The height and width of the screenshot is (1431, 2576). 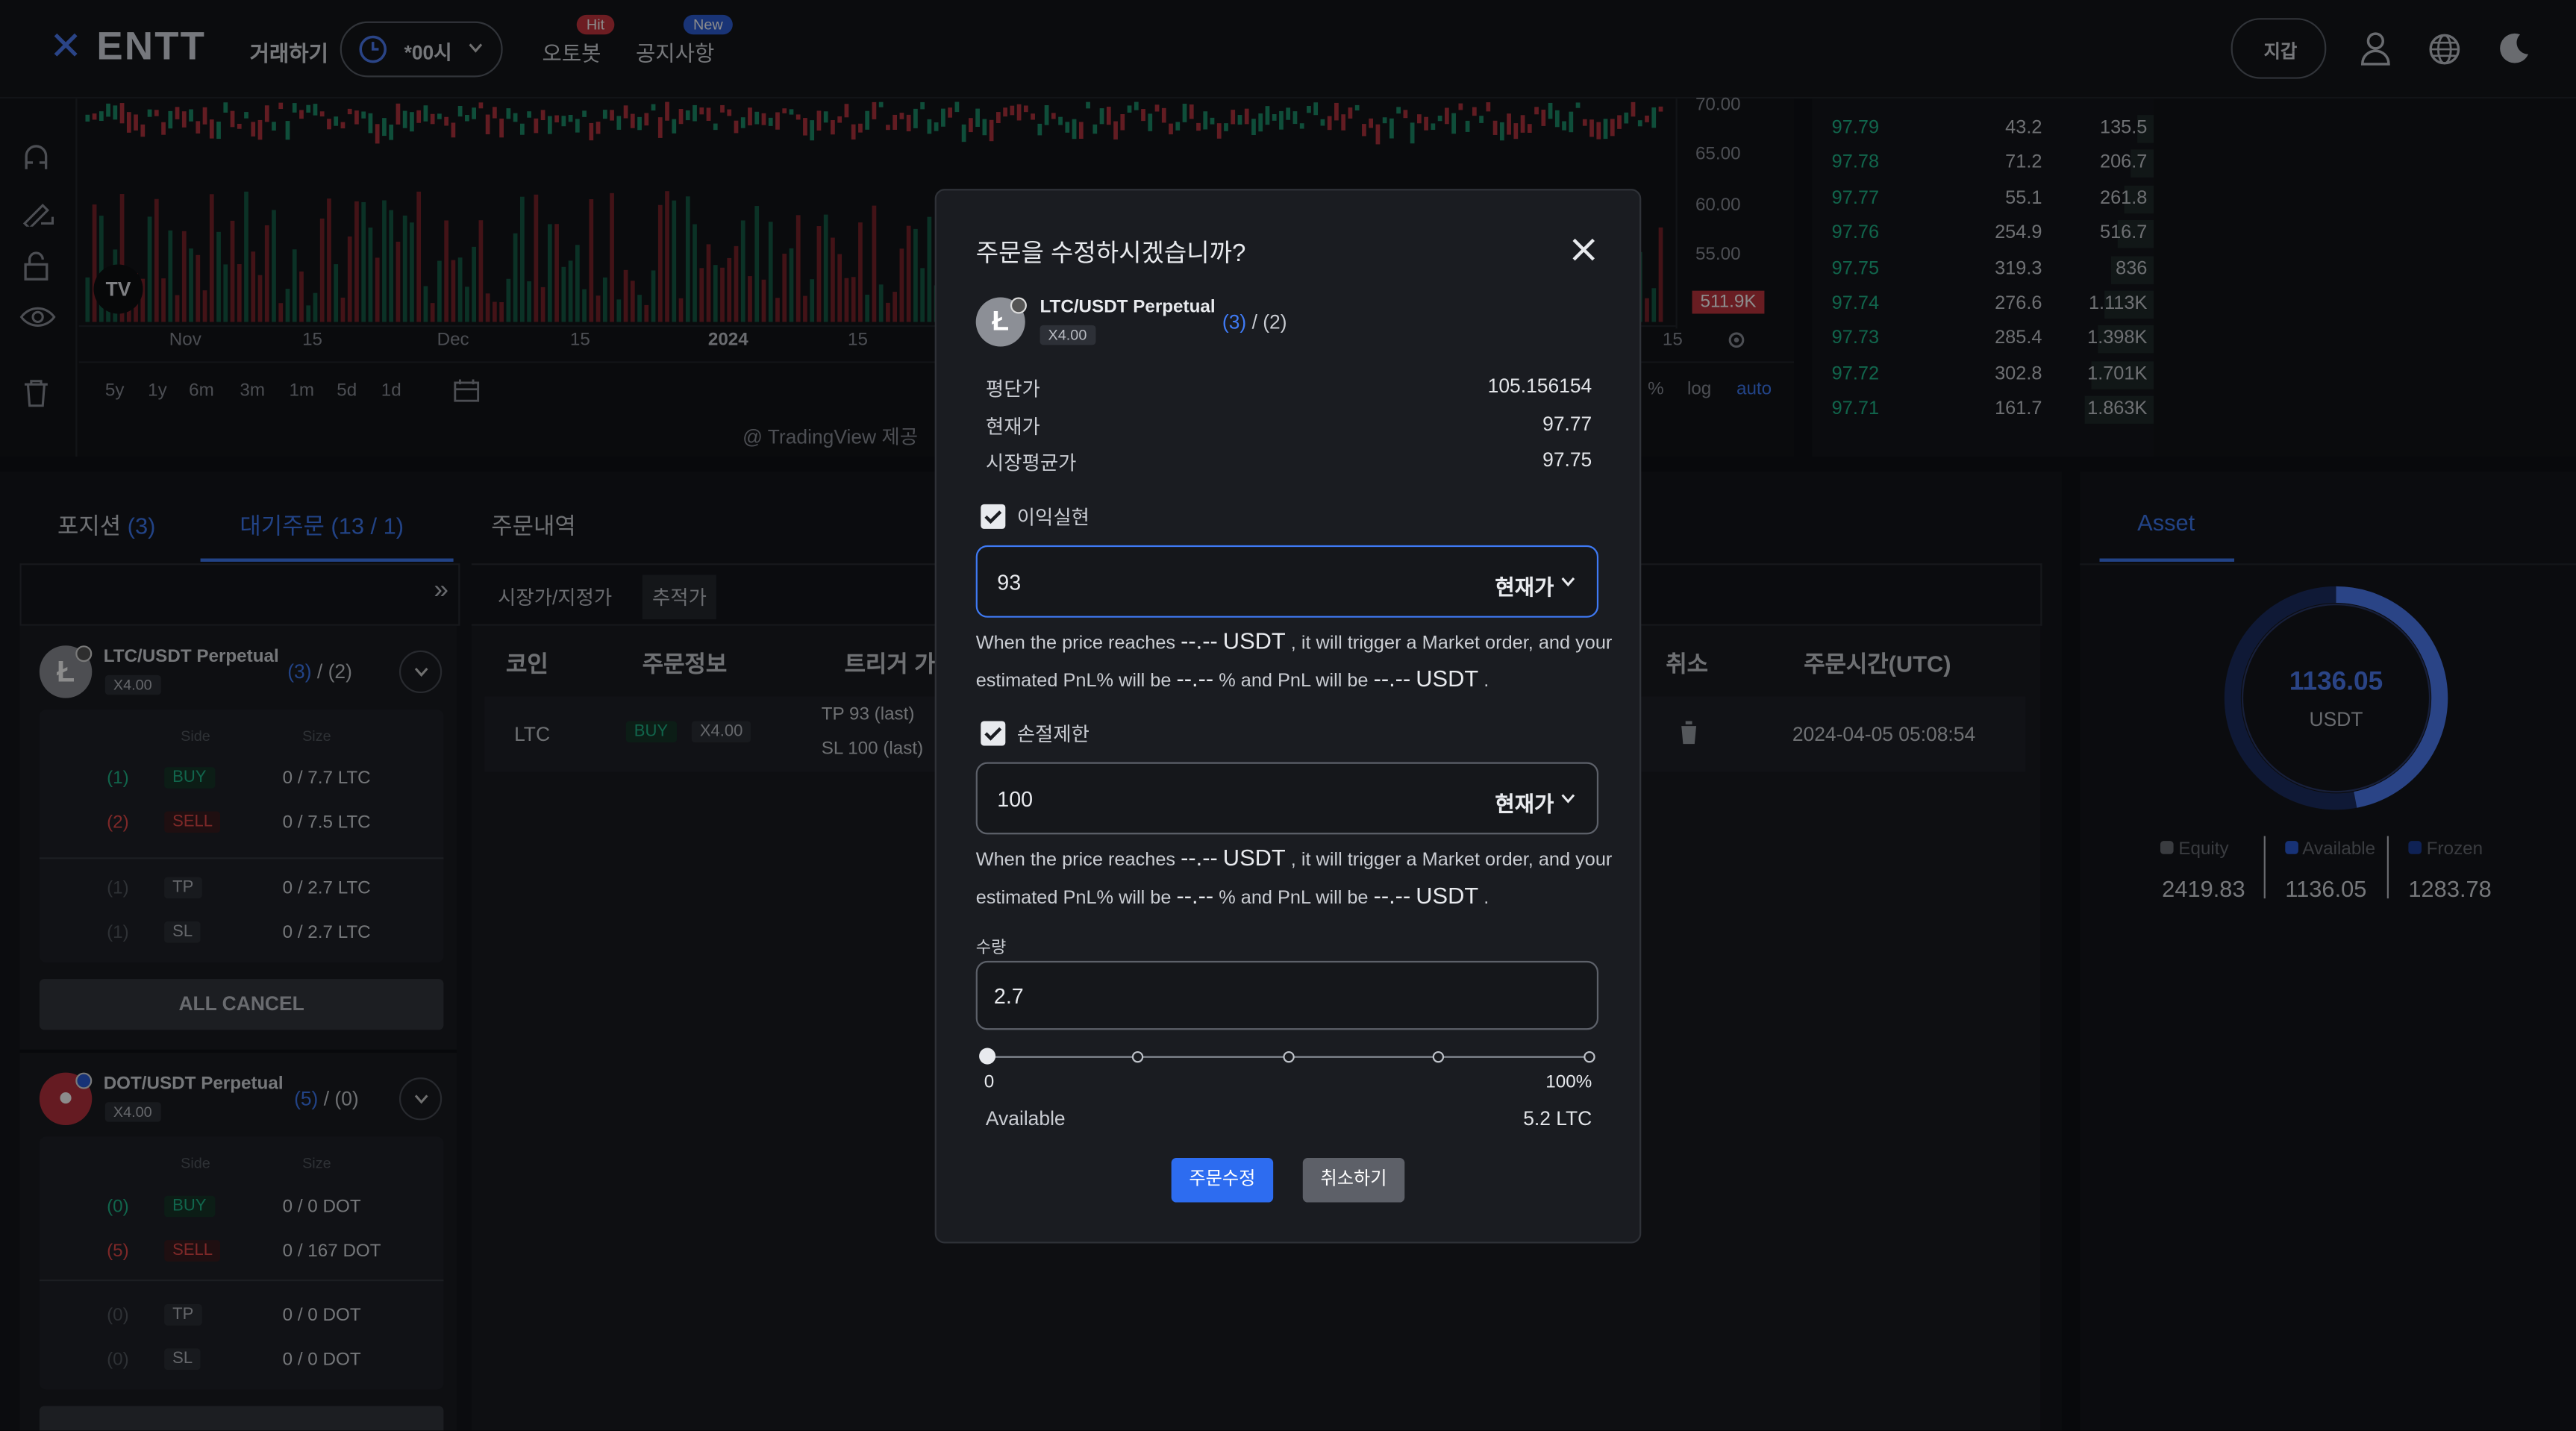 What do you see at coordinates (1287, 798) in the screenshot?
I see `sl-price-input: 100 현재가` at bounding box center [1287, 798].